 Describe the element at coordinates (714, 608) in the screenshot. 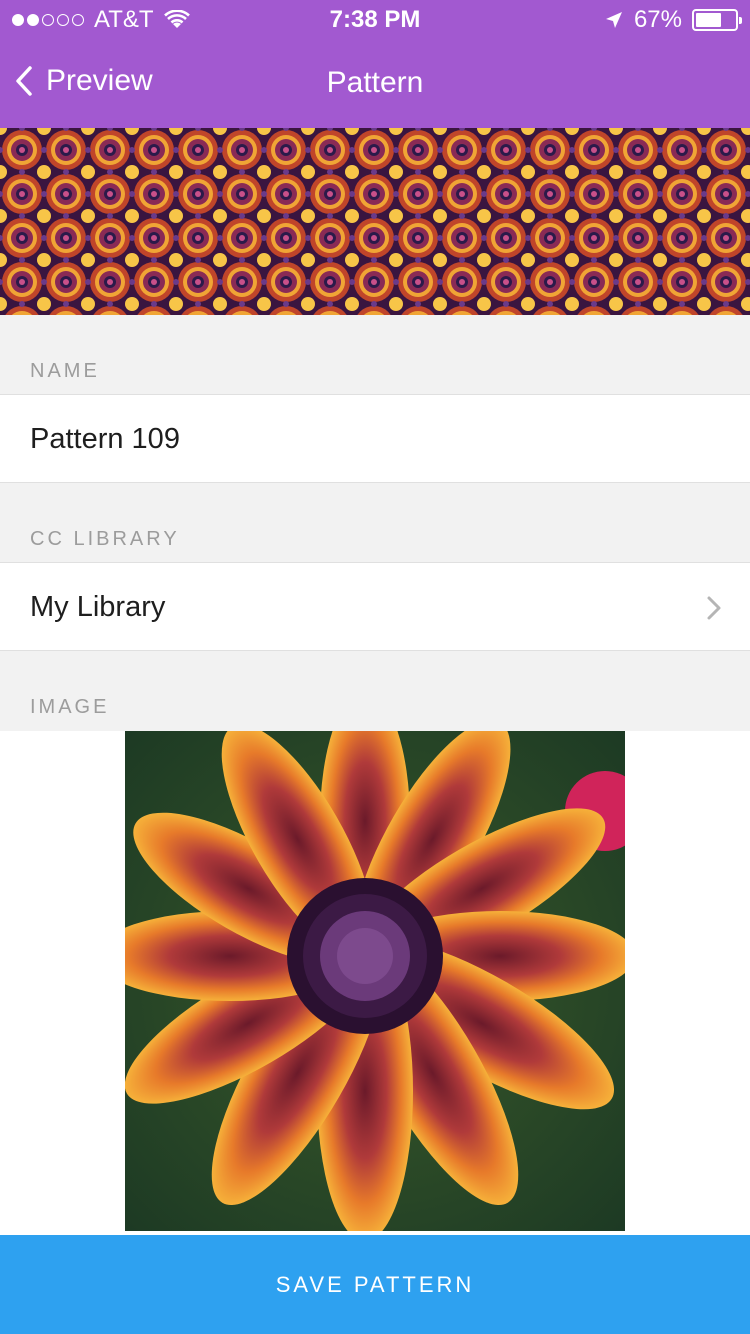

I see `chevron-right-icon` at that location.